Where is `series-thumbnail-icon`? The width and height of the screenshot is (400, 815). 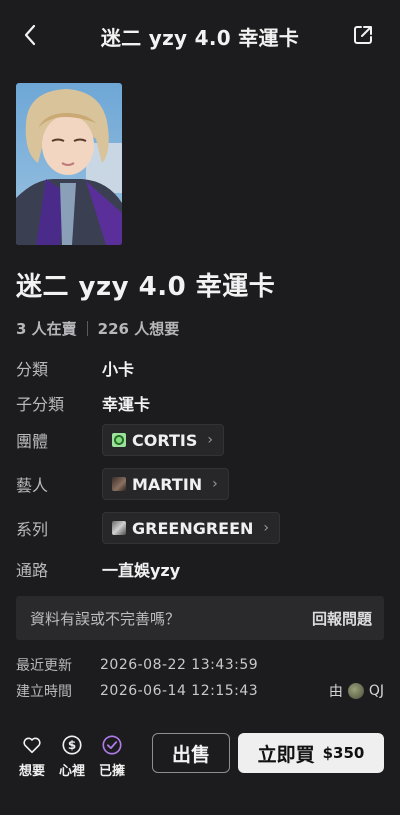 series-thumbnail-icon is located at coordinates (119, 528).